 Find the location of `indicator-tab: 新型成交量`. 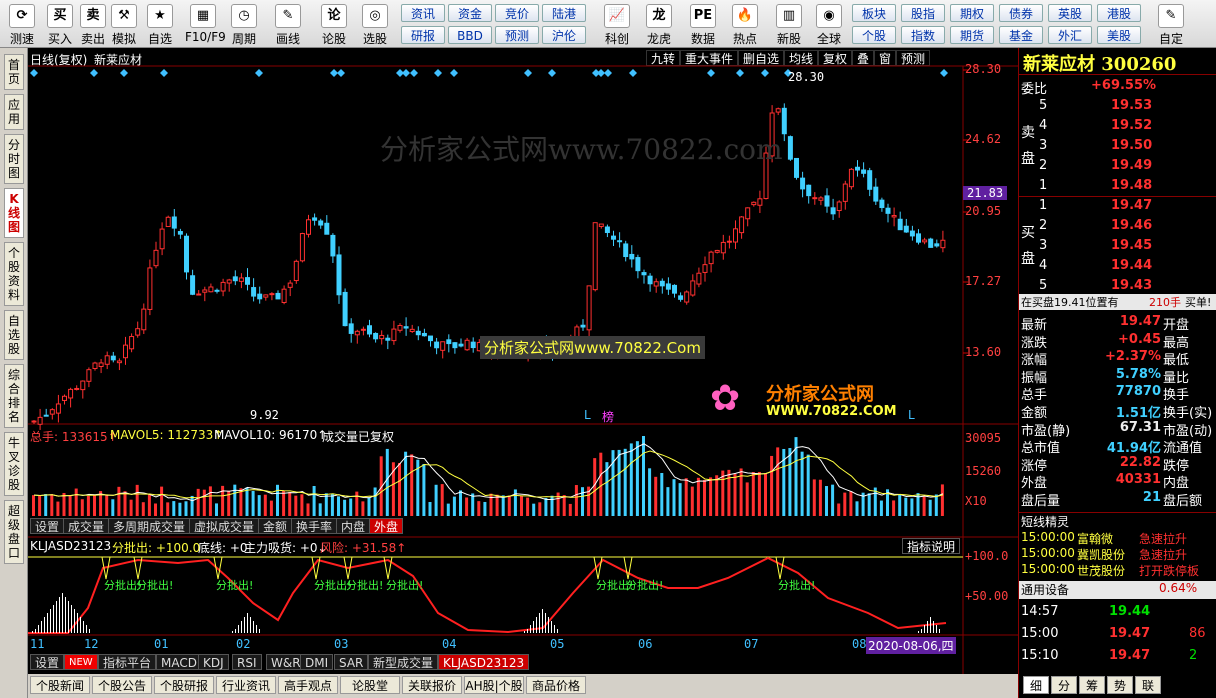

indicator-tab: 新型成交量 is located at coordinates (403, 662).